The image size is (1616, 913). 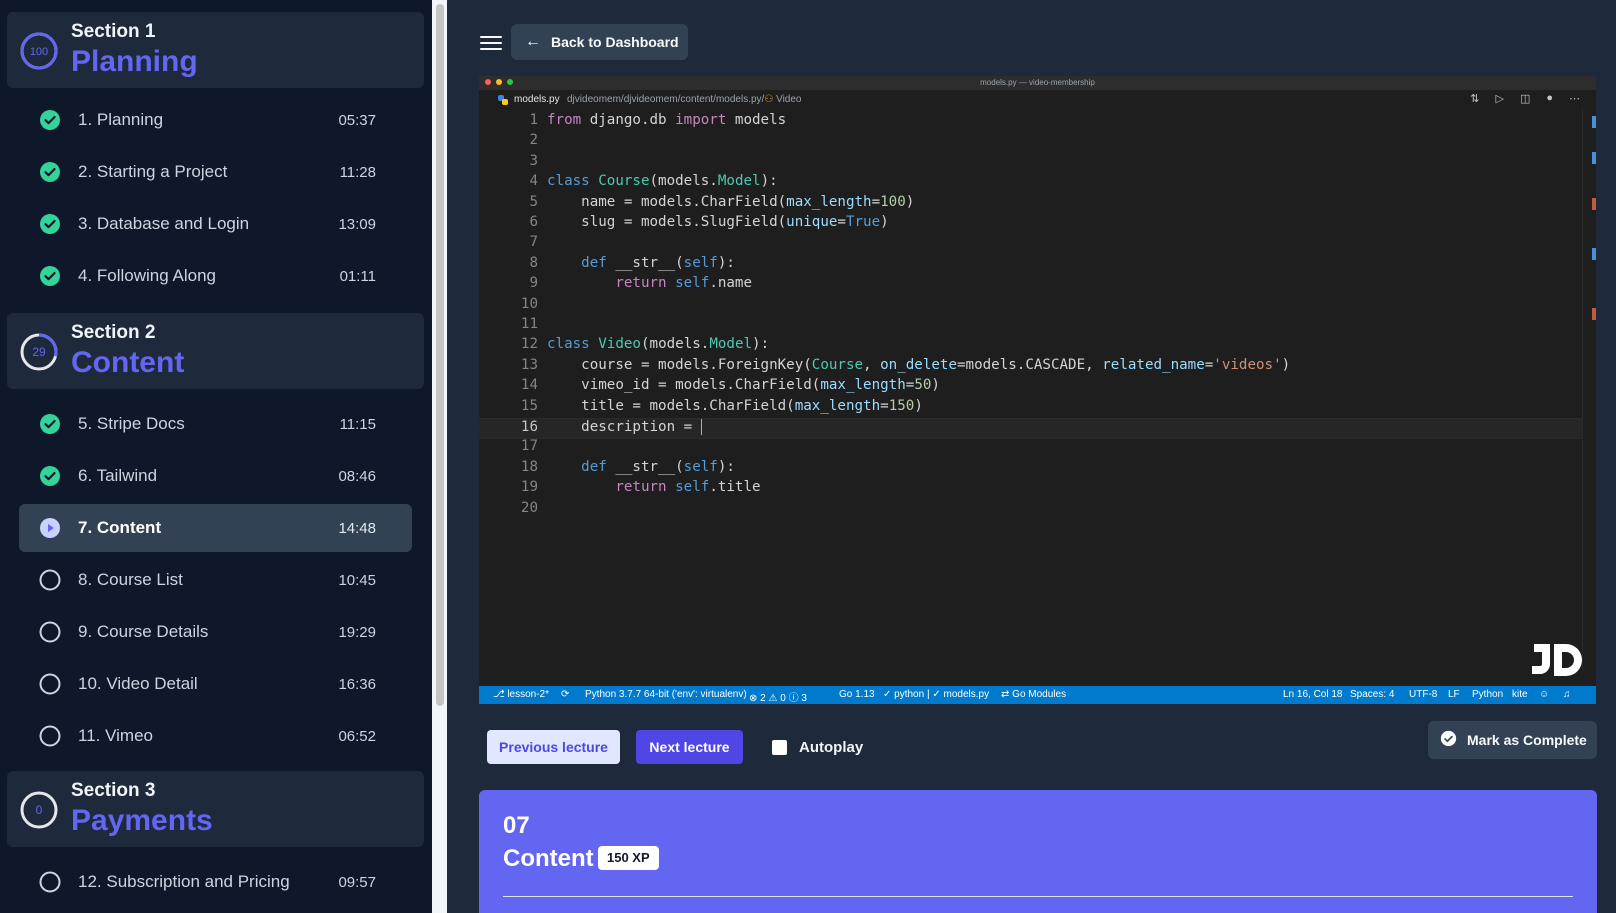 What do you see at coordinates (701, 427) in the screenshot?
I see `text-caret` at bounding box center [701, 427].